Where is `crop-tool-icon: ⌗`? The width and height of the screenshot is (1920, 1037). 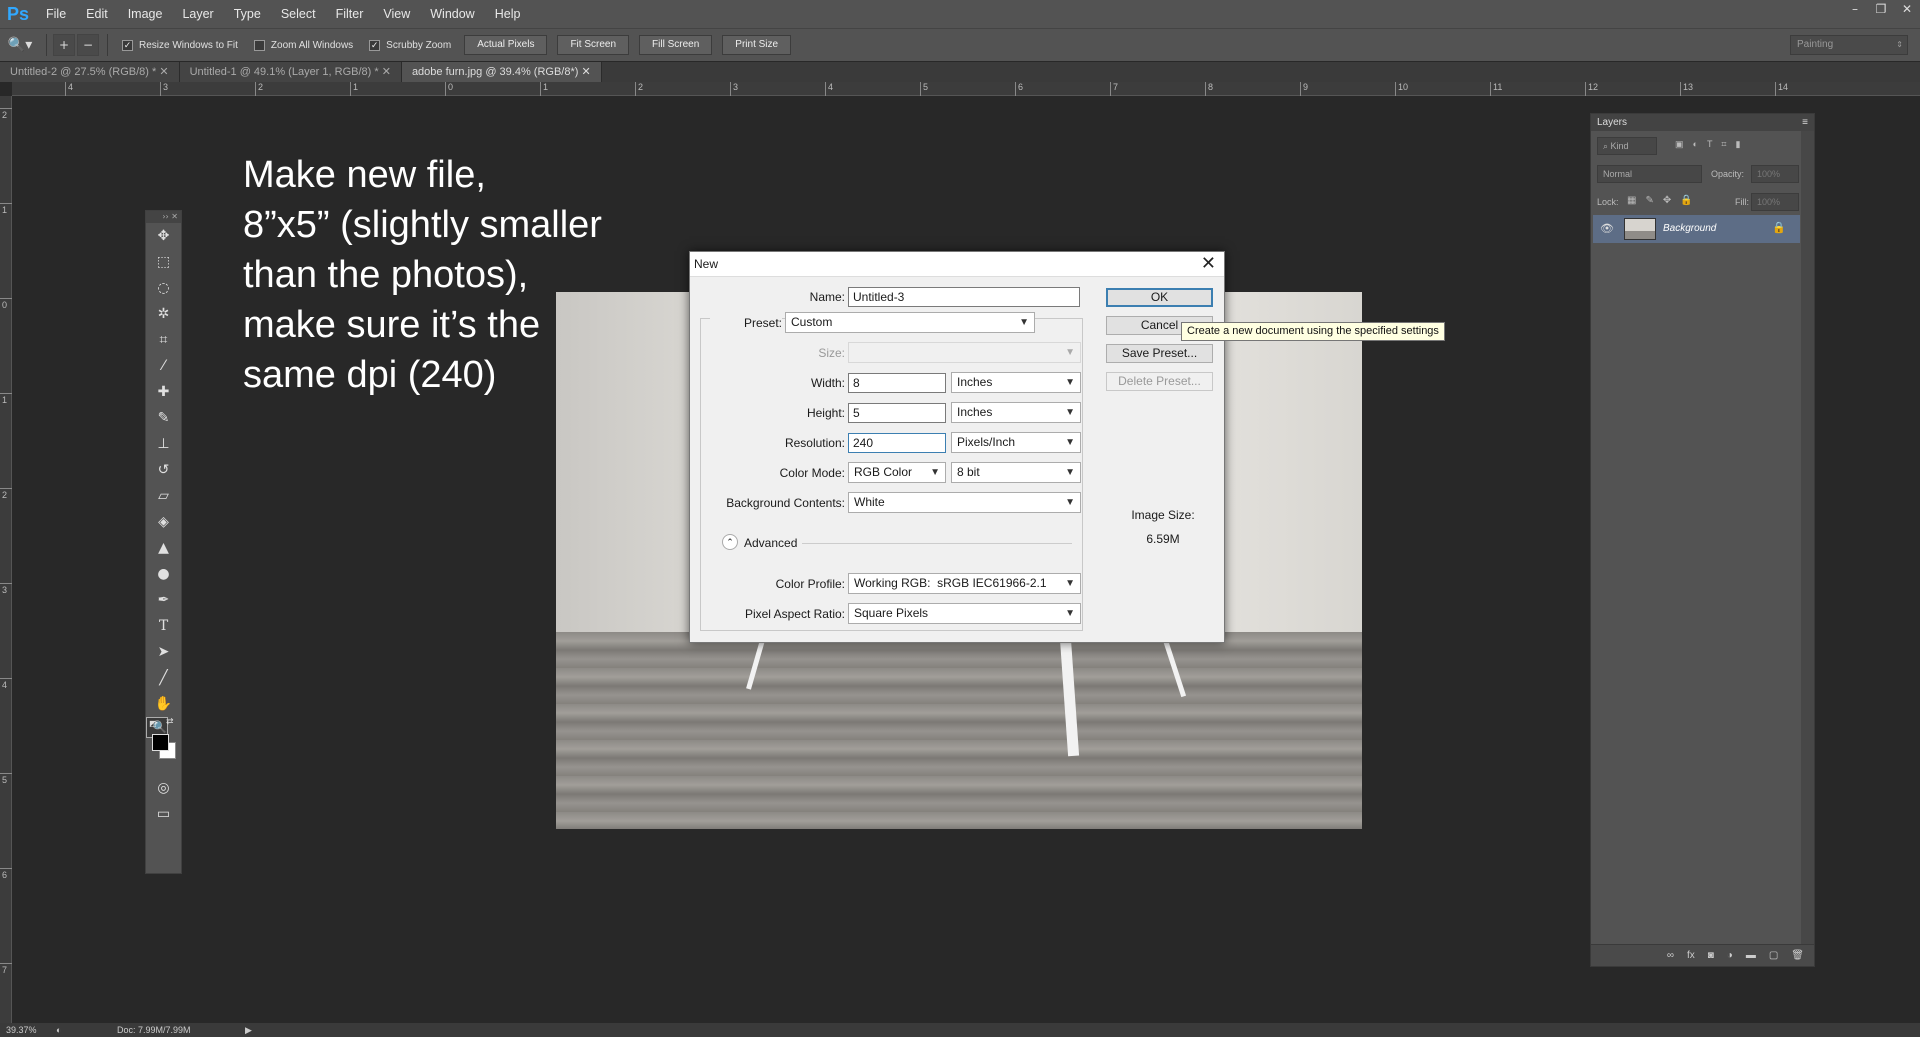 crop-tool-icon: ⌗ is located at coordinates (163, 340).